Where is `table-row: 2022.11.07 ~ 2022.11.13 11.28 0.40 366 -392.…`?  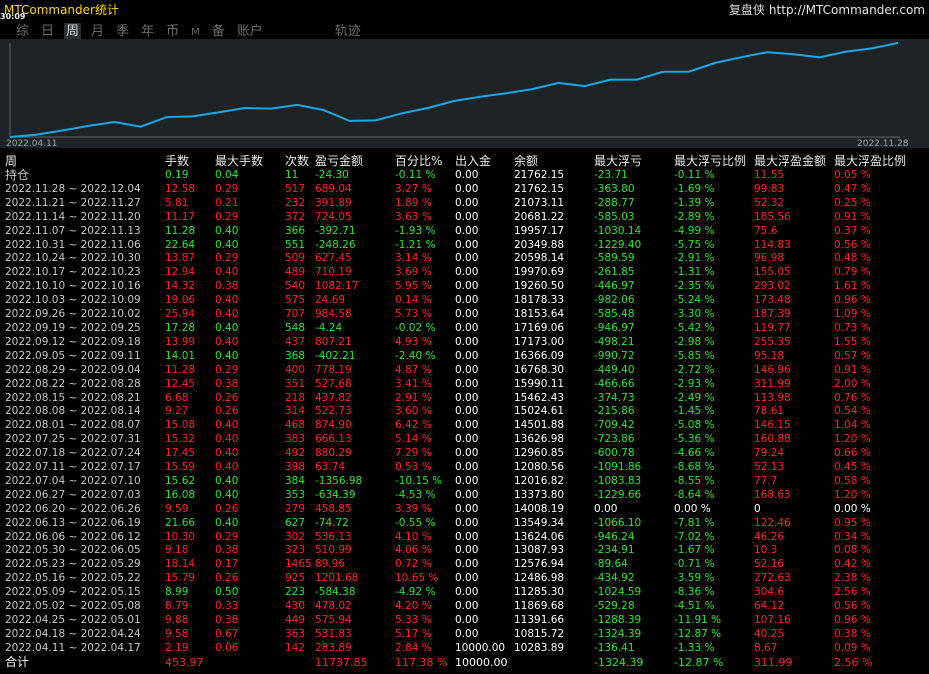
table-row: 2022.11.07 ~ 2022.11.13 11.28 0.40 366 -392.… is located at coordinates (464, 232).